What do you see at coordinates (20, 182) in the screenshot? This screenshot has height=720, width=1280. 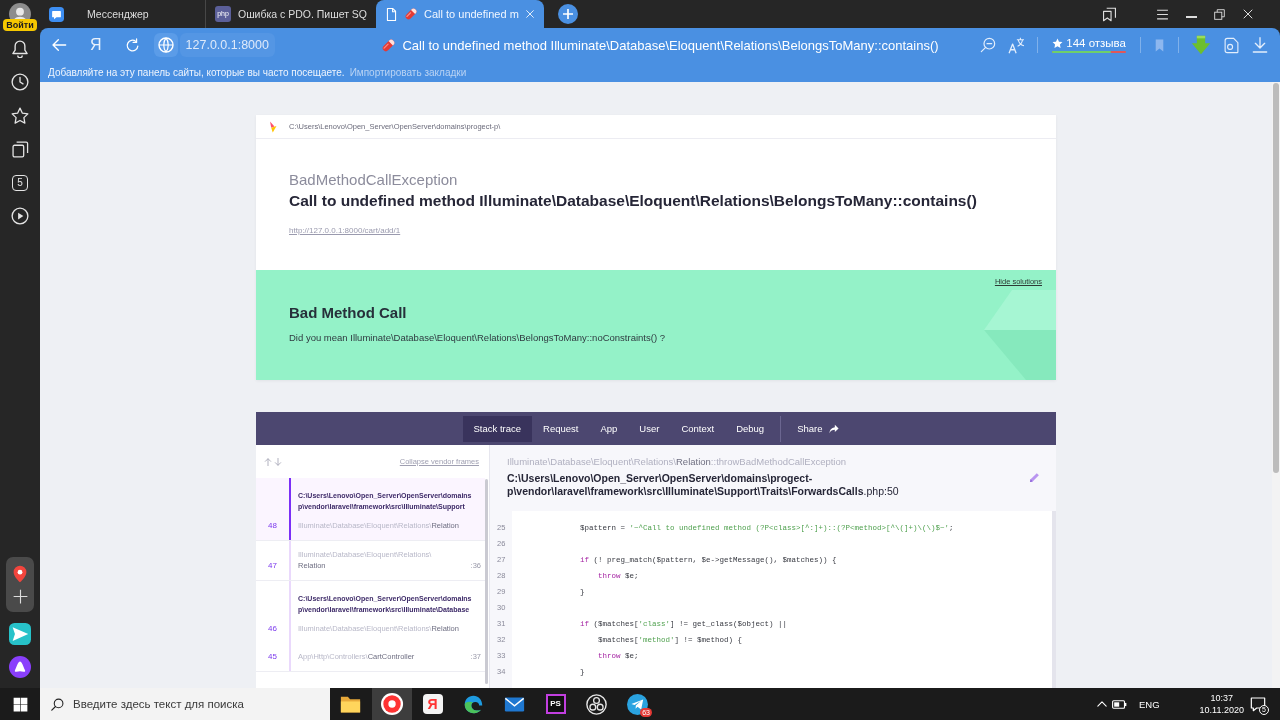 I see `number-tile-button: 5` at bounding box center [20, 182].